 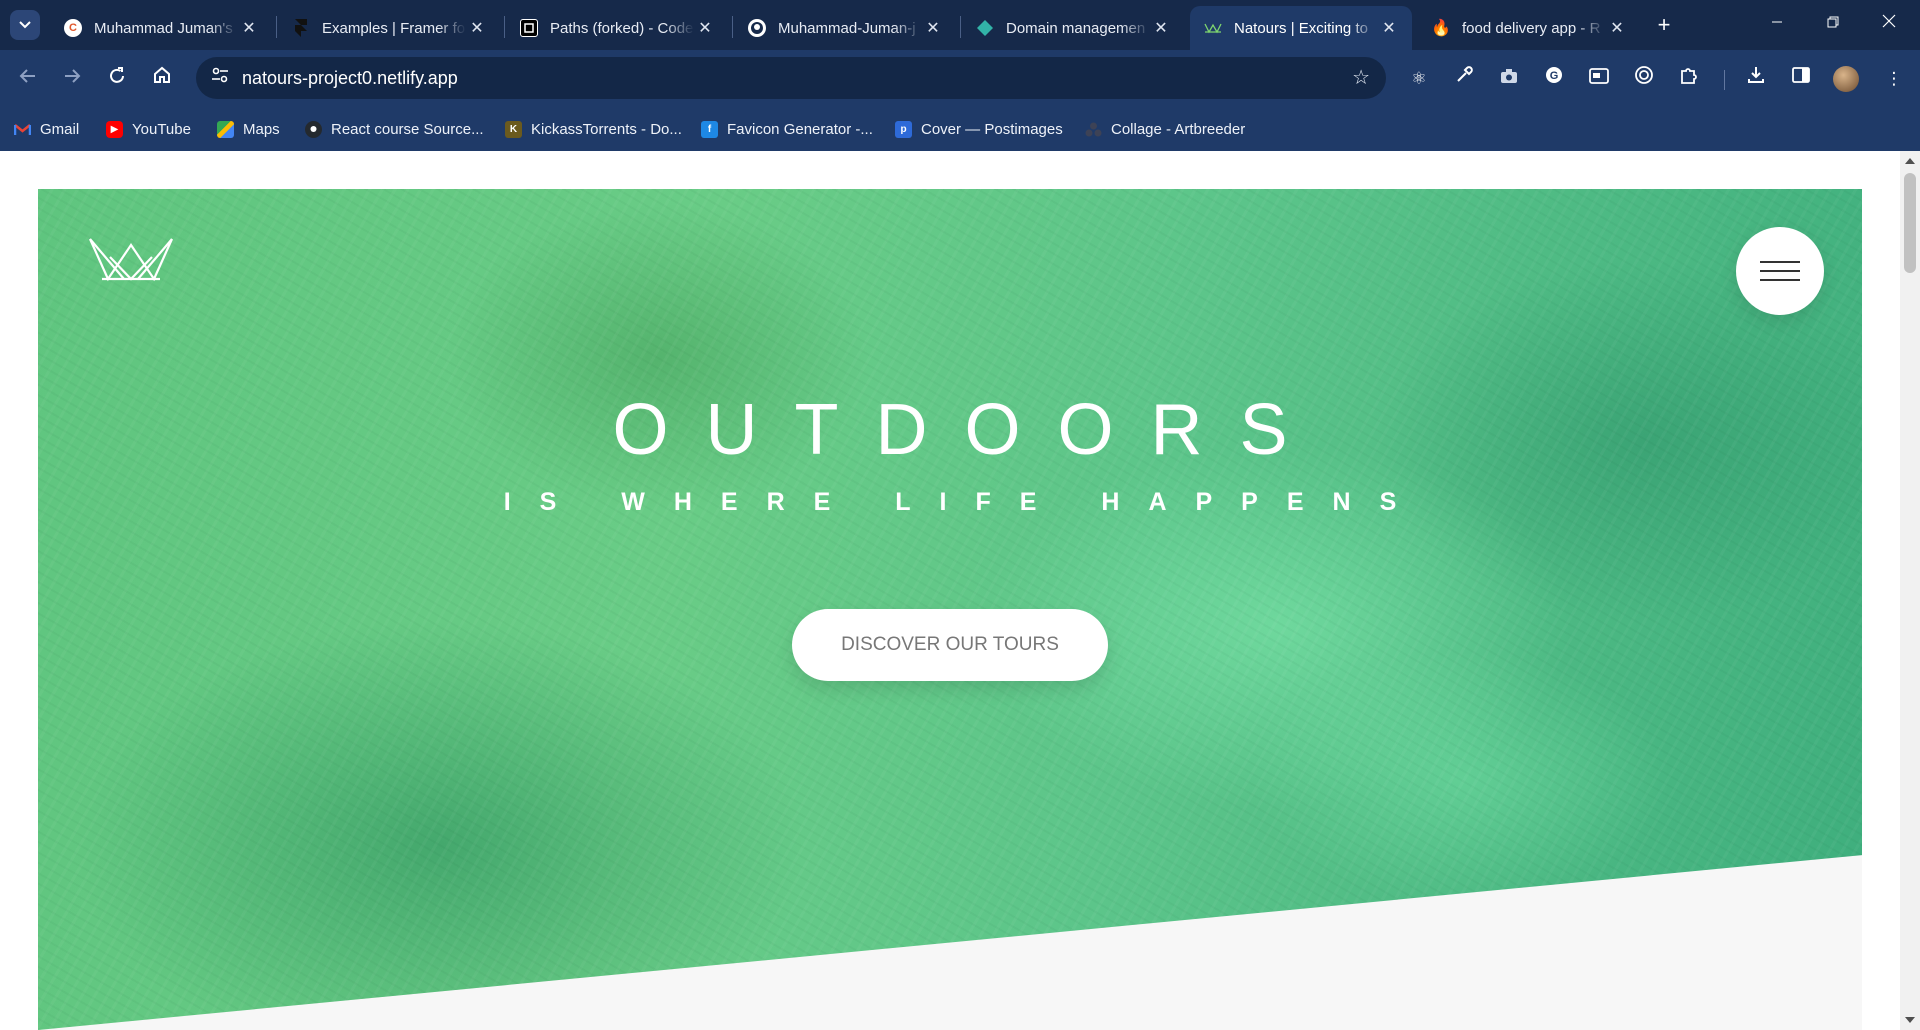 What do you see at coordinates (22, 129) in the screenshot?
I see `gmail-icon` at bounding box center [22, 129].